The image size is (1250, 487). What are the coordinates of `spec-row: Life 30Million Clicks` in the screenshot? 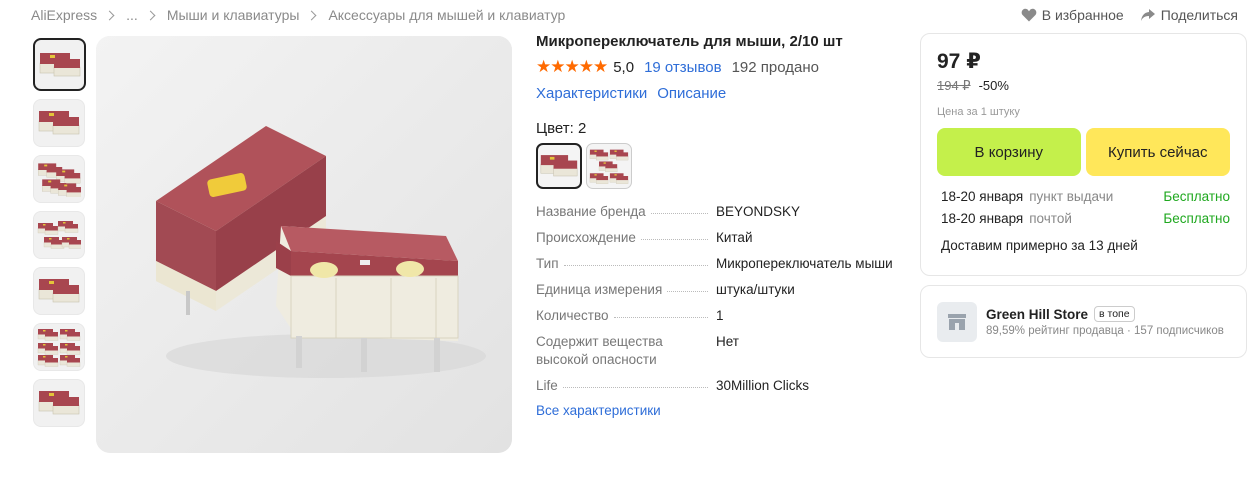 It's located at (716, 386).